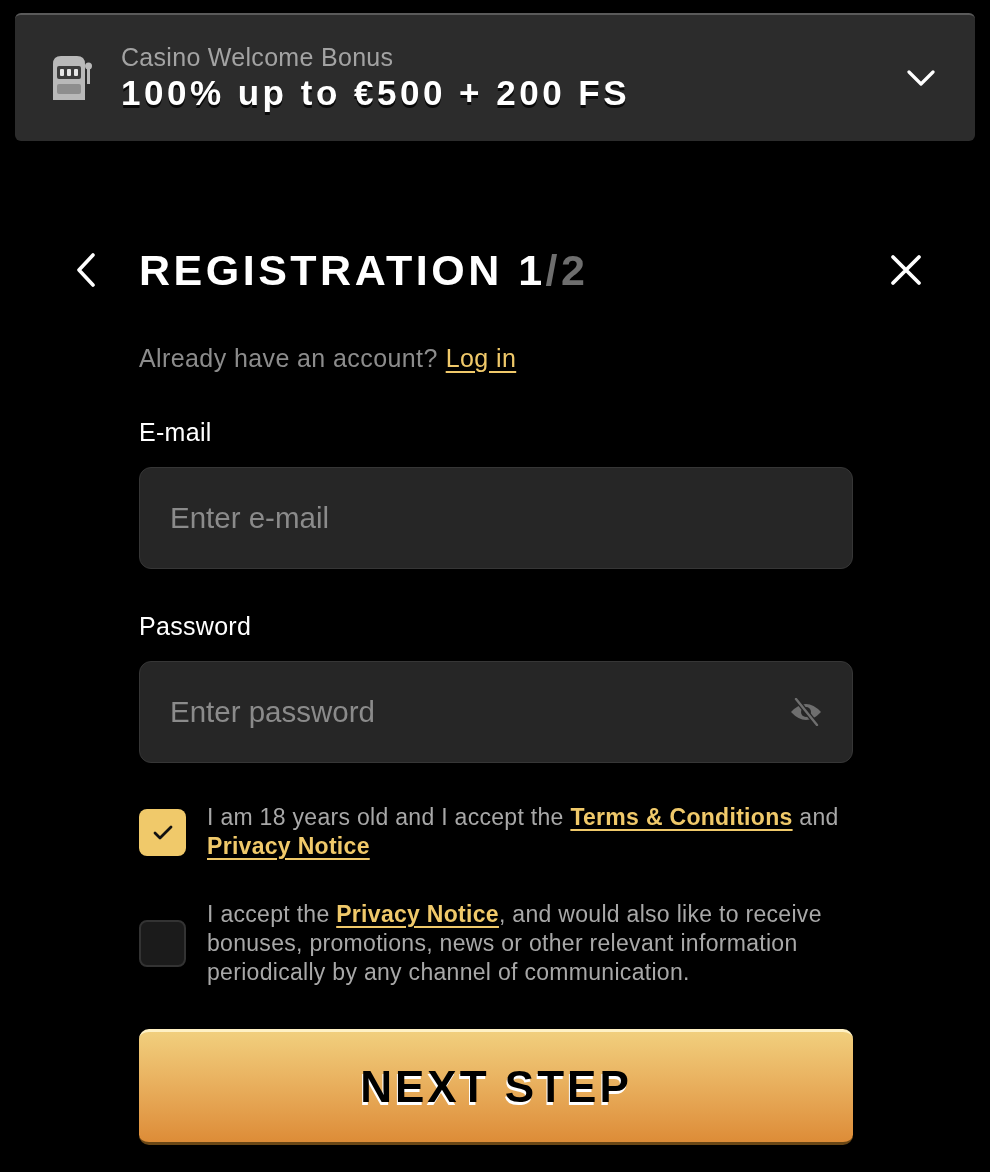 The image size is (990, 1172). Describe the element at coordinates (515, 943) in the screenshot. I see `consent-text: I accept the Privacy Notice, and would also like to receive bonuses, promotions, news or other relevant information periodically by any channel of communication.` at that location.